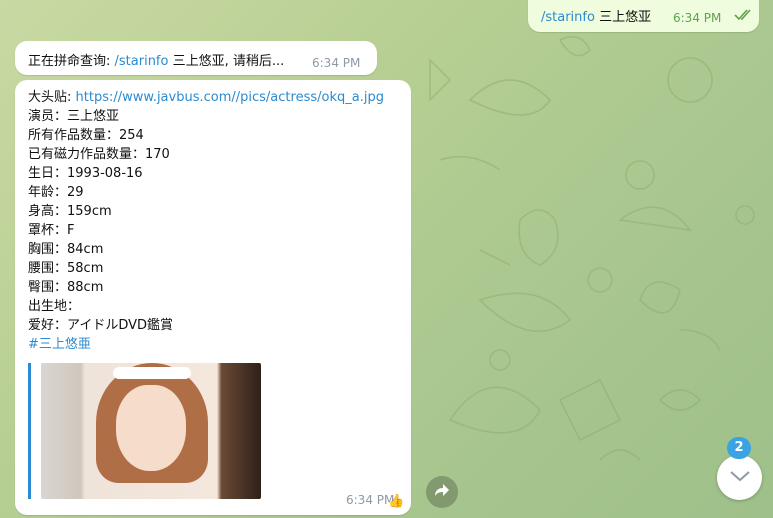  What do you see at coordinates (66, 268) in the screenshot?
I see `info-line-waist: 腰围：58cm` at bounding box center [66, 268].